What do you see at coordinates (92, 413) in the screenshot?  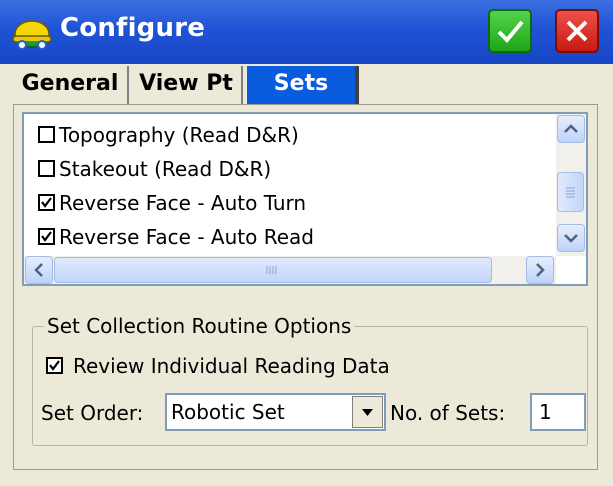 I see `set-order-label: Set Order:` at bounding box center [92, 413].